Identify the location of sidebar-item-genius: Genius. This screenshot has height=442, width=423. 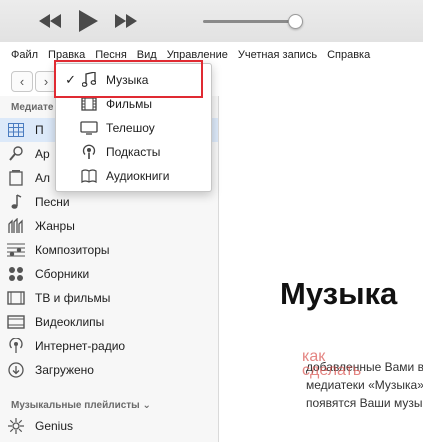
(109, 426).